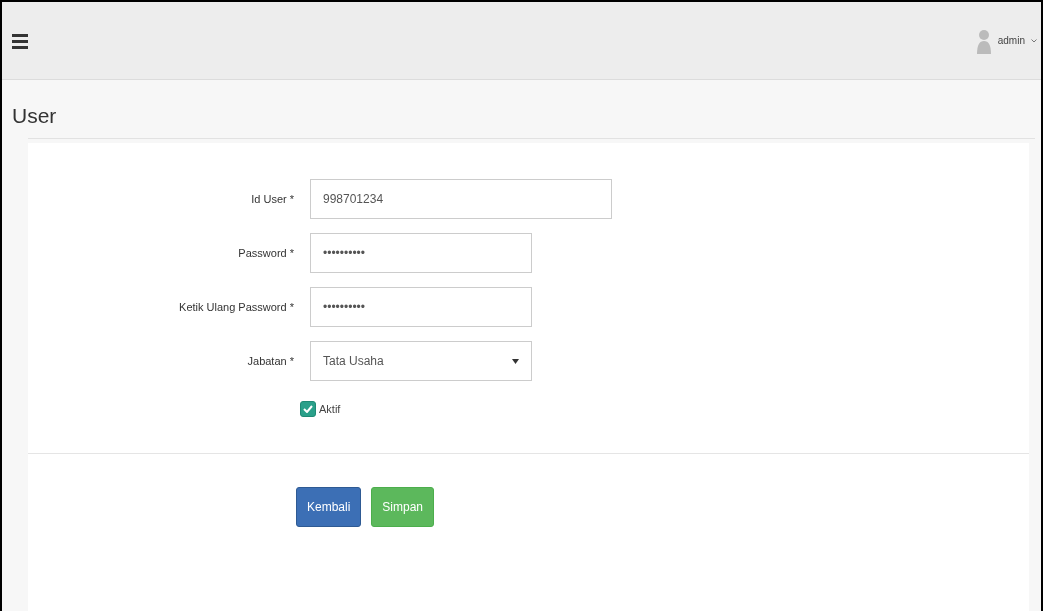 The image size is (1043, 611). Describe the element at coordinates (1011, 40) in the screenshot. I see `user-menu: admin` at that location.